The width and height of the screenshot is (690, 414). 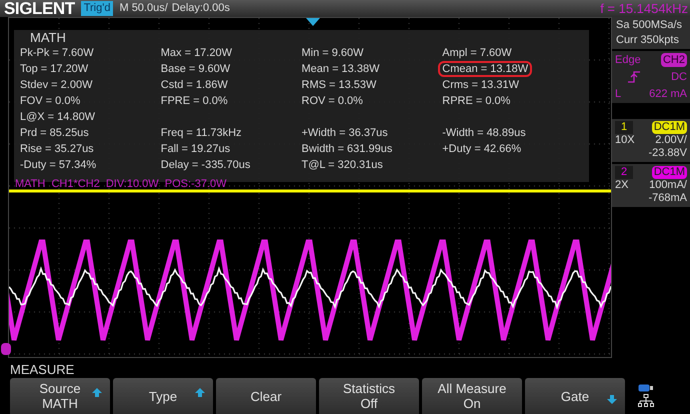 What do you see at coordinates (644, 9) in the screenshot?
I see `frequency-readout: f = 15.1454kHz` at bounding box center [644, 9].